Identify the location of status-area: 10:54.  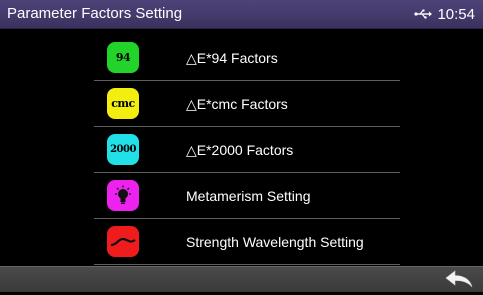
(444, 14).